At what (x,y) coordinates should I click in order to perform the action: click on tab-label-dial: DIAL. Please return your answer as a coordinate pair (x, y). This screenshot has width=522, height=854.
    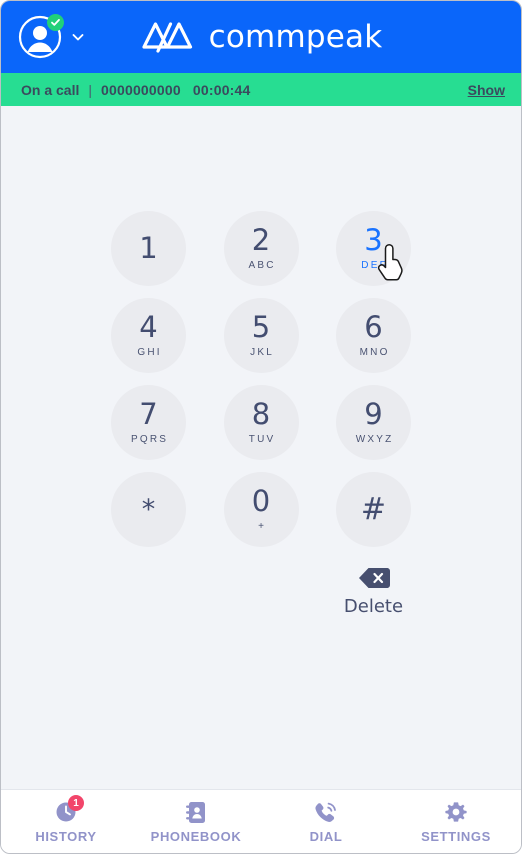
    Looking at the image, I should click on (326, 836).